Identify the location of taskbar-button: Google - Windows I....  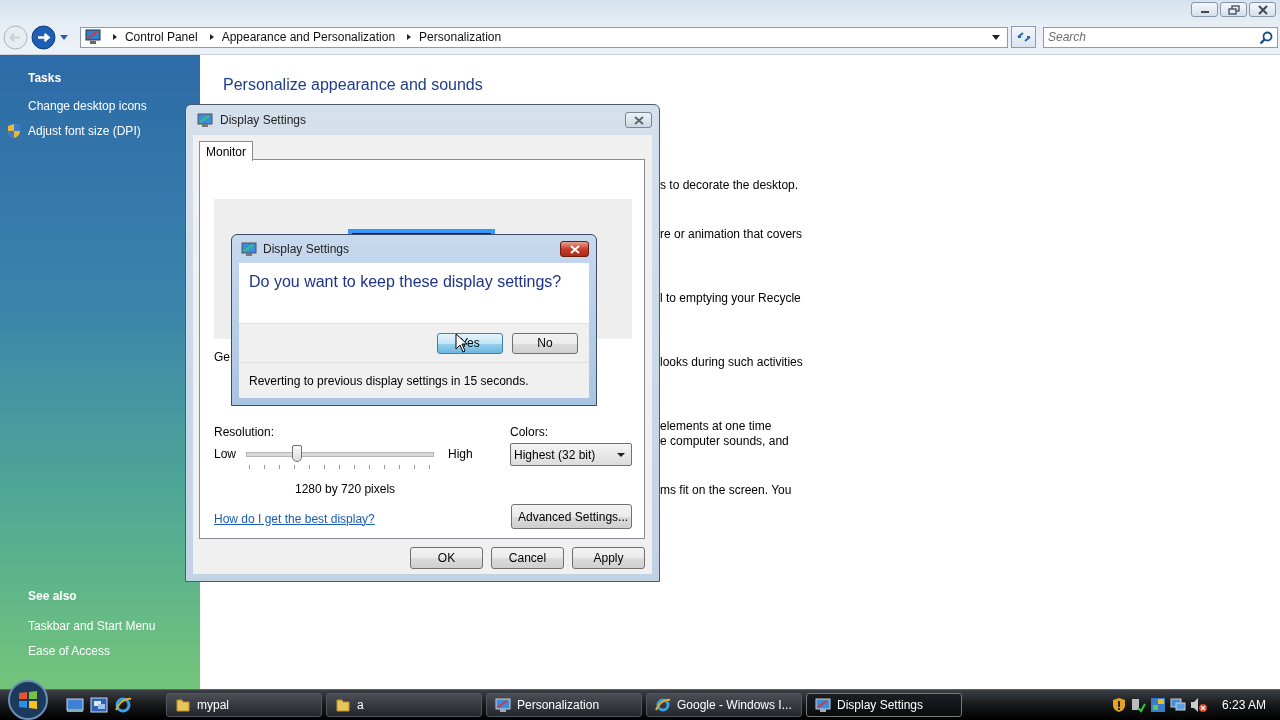
(724, 705).